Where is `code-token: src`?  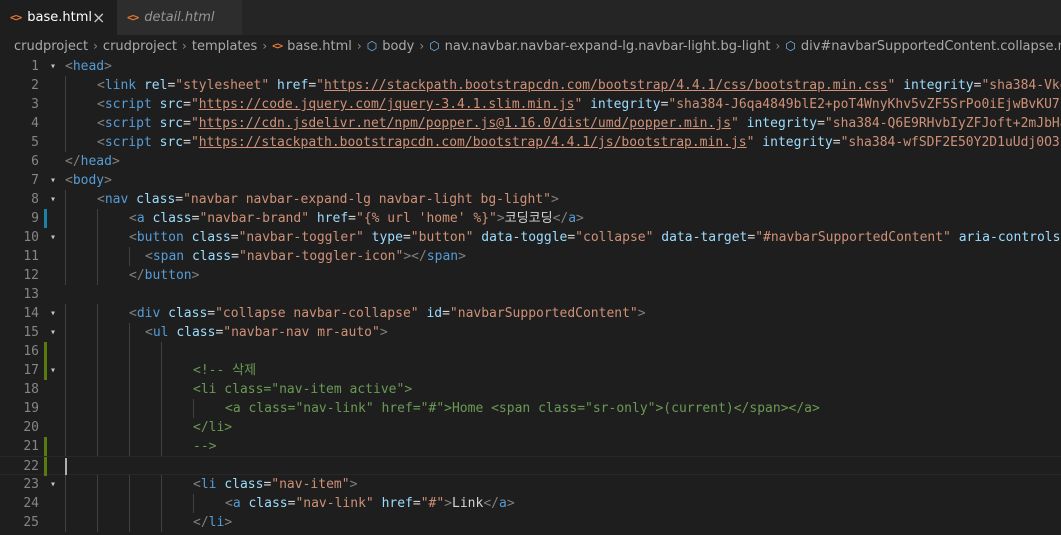
code-token: src is located at coordinates (171, 123).